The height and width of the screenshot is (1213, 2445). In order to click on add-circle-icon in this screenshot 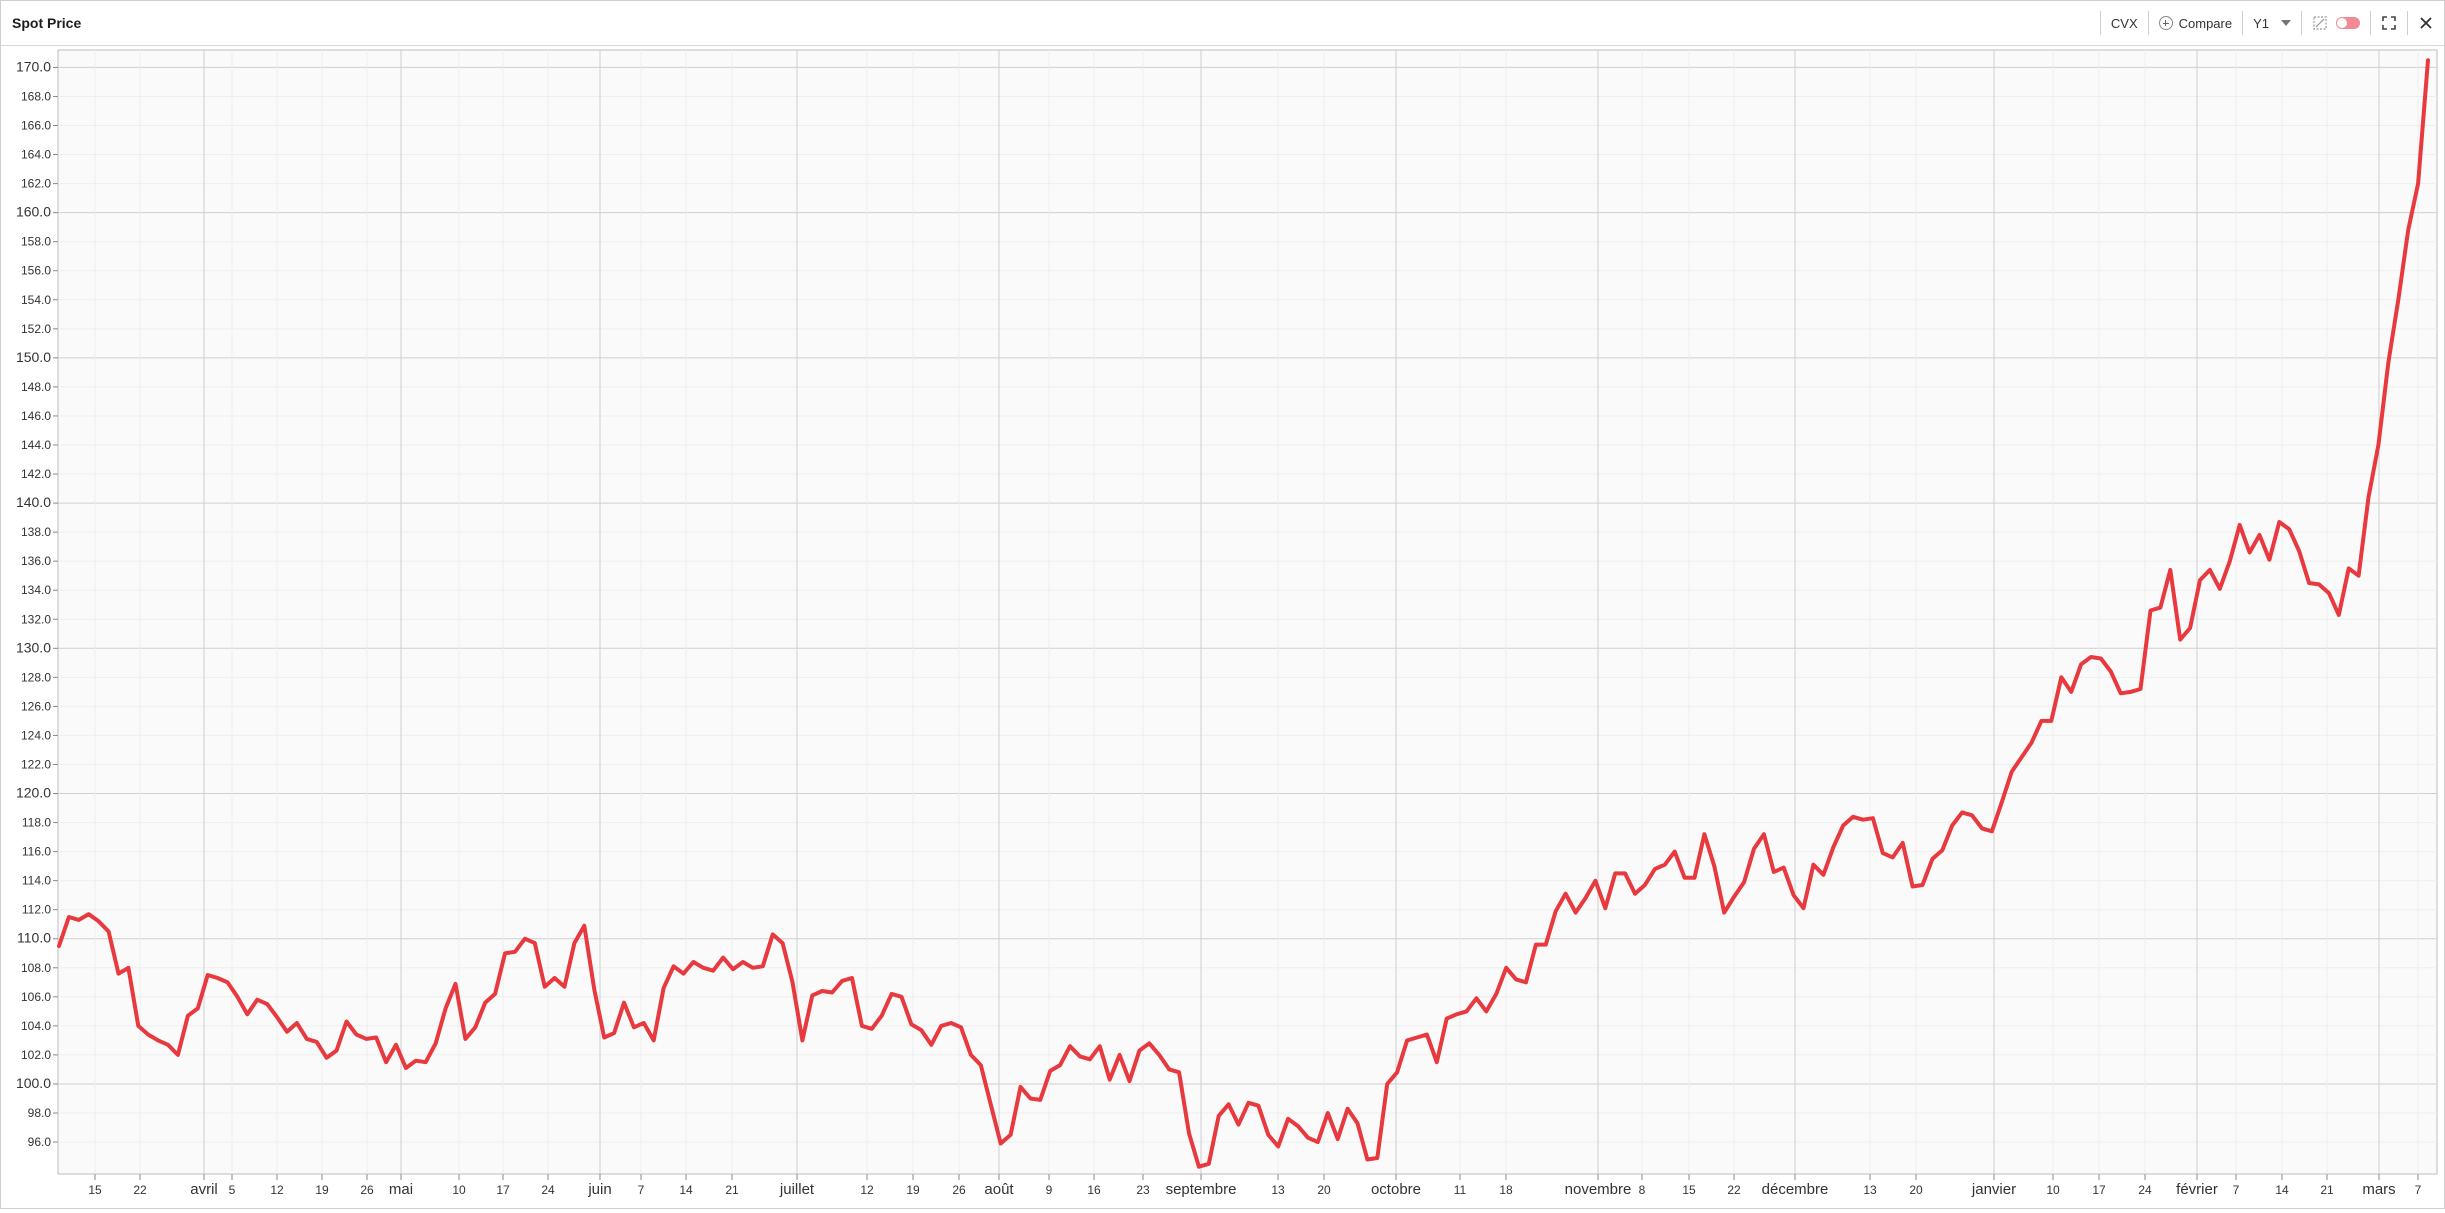, I will do `click(2165, 23)`.